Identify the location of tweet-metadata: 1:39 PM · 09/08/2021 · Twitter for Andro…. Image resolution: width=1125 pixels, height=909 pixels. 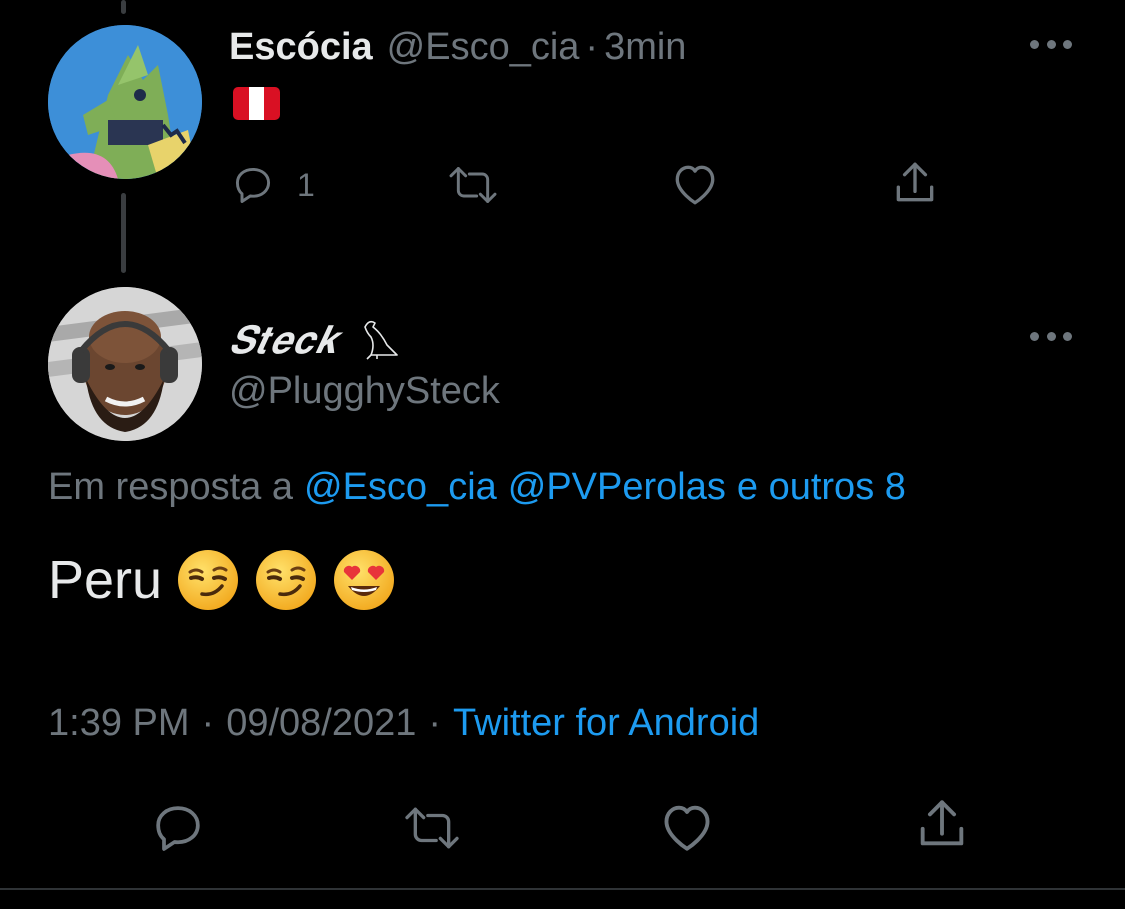
(403, 723).